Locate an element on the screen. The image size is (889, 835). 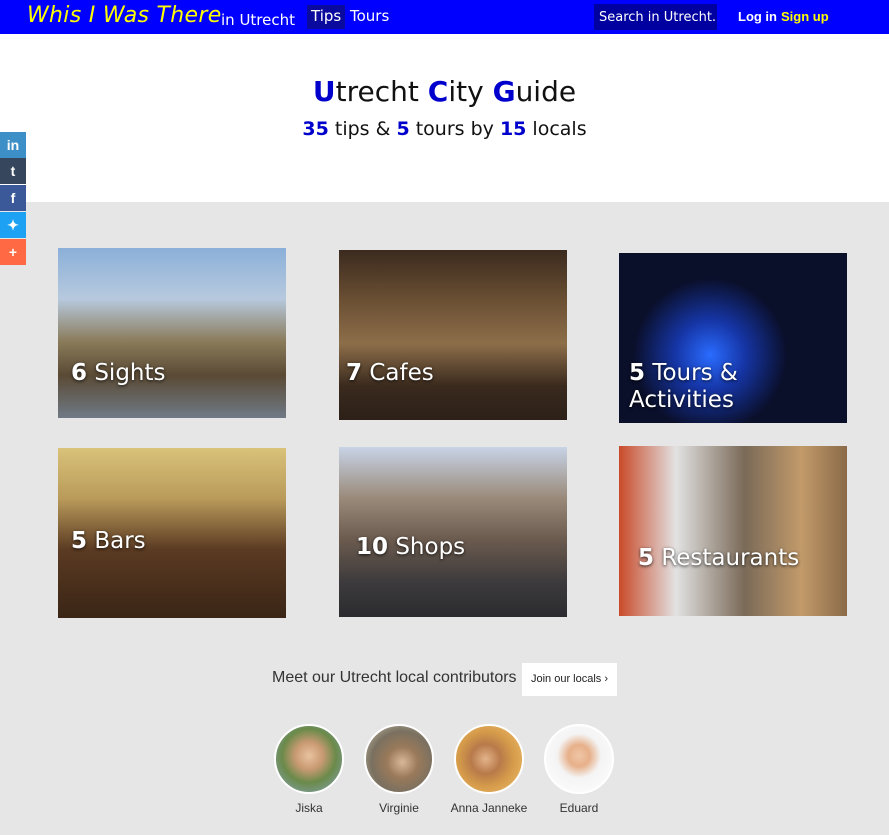
tours-count: 5 is located at coordinates (403, 129).